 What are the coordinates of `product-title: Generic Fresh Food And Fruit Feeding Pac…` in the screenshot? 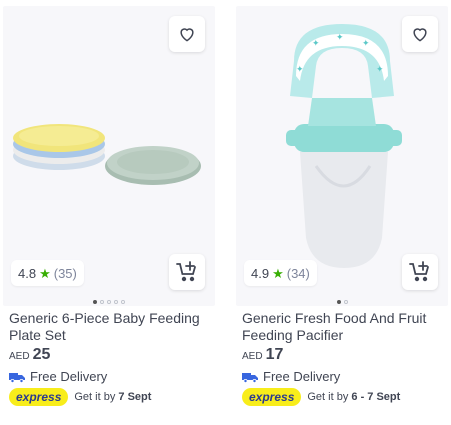 It's located at (344, 327).